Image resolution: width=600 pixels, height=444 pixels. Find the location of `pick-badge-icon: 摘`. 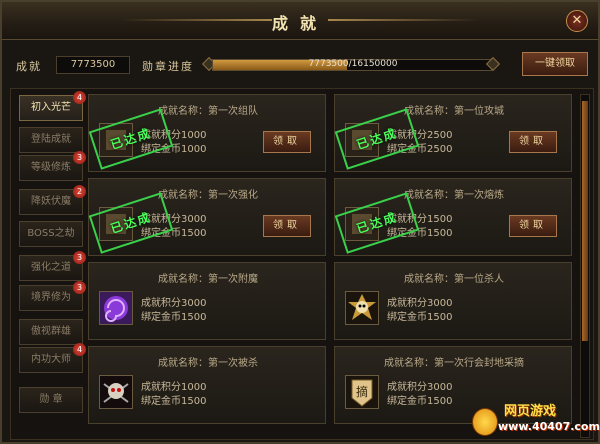

pick-badge-icon: 摘 is located at coordinates (362, 392).